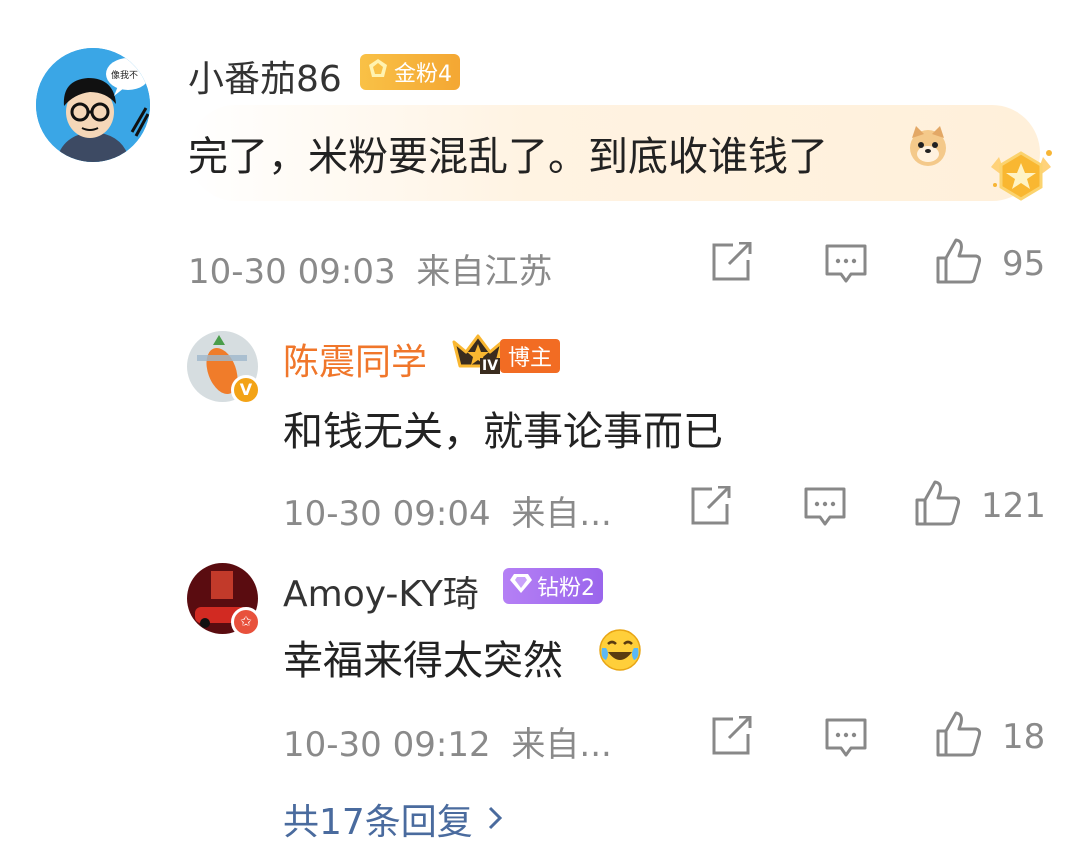 The width and height of the screenshot is (1080, 865). I want to click on comment-timestamp: 10-30 09:03 来自江苏, so click(370, 268).